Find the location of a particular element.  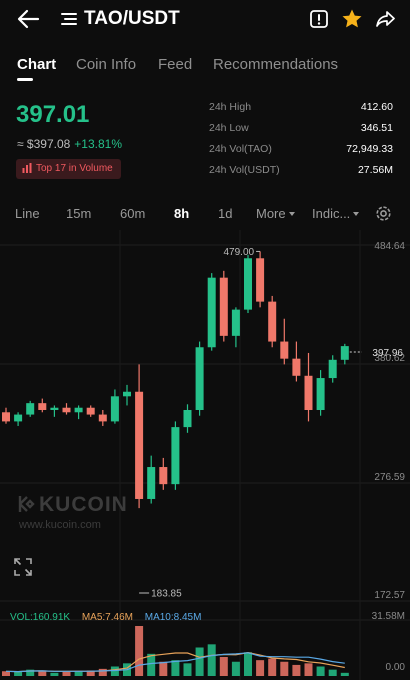

volume-axis-label: 31.58M is located at coordinates (388, 616).